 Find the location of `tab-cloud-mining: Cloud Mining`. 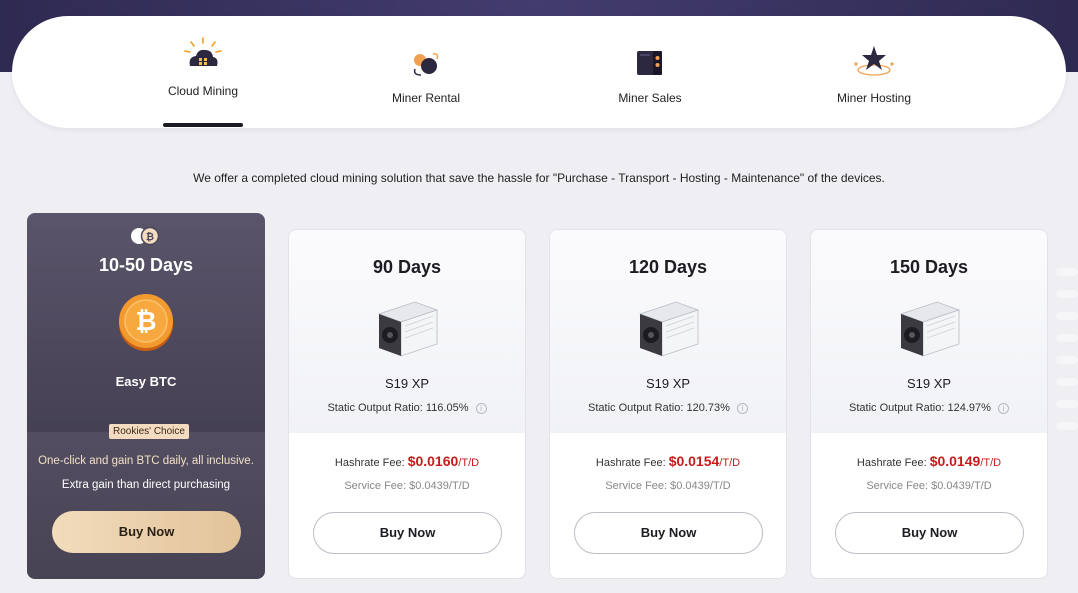

tab-cloud-mining: Cloud Mining is located at coordinates (203, 72).